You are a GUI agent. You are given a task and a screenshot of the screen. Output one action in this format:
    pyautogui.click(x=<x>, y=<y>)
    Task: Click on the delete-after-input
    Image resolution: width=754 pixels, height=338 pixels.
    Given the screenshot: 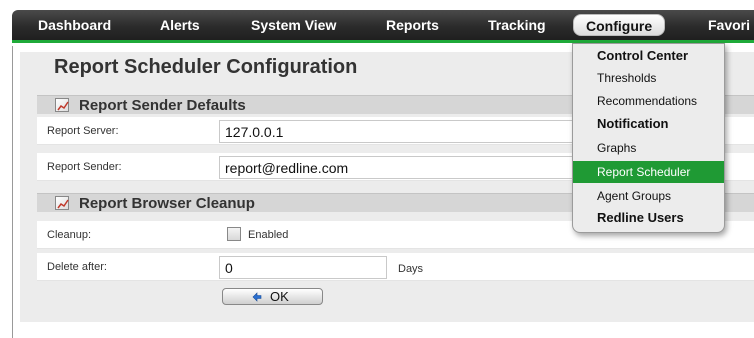 What is the action you would take?
    pyautogui.click(x=303, y=267)
    